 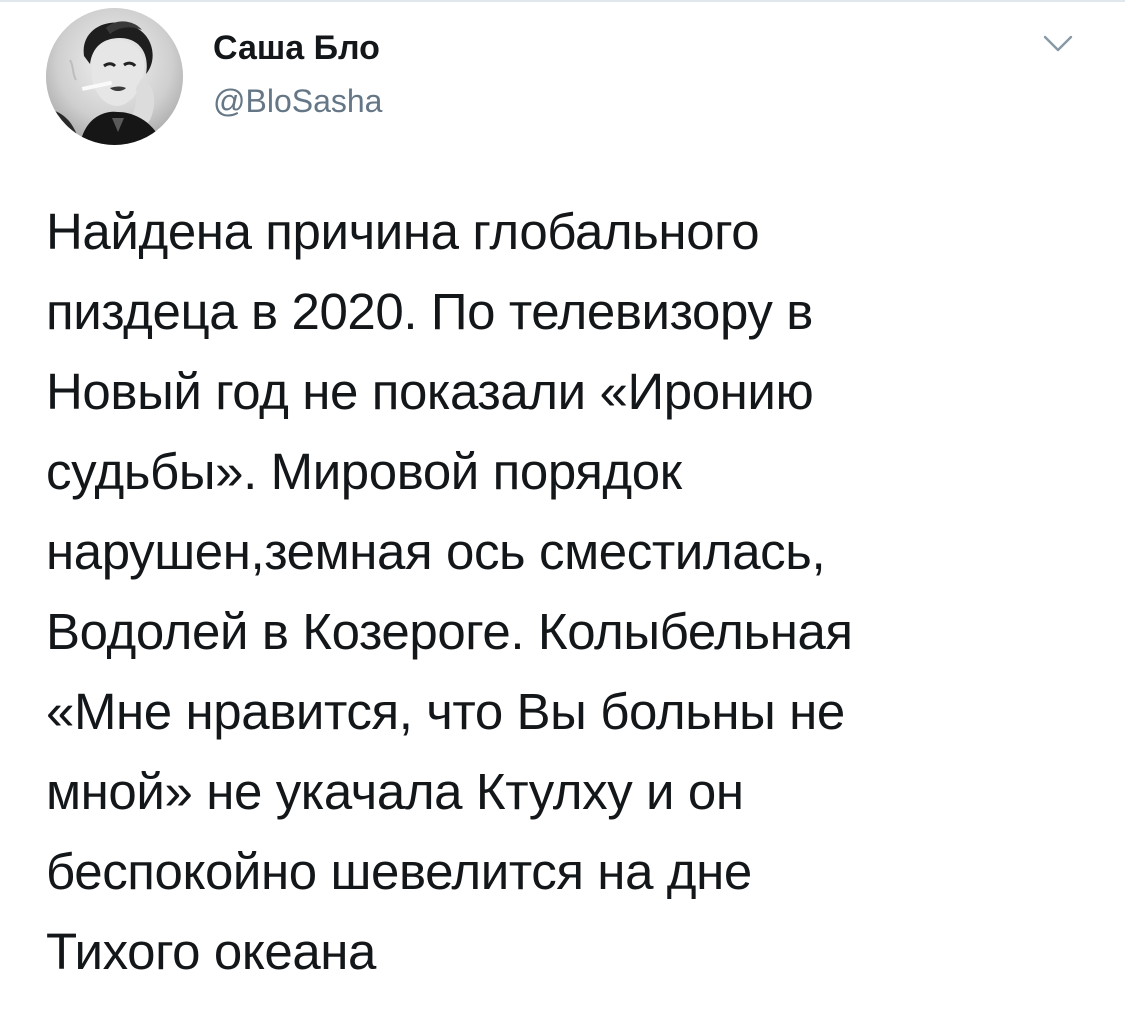 I want to click on tweet-text-line: Новый год не показали «Иронию, so click(x=430, y=391).